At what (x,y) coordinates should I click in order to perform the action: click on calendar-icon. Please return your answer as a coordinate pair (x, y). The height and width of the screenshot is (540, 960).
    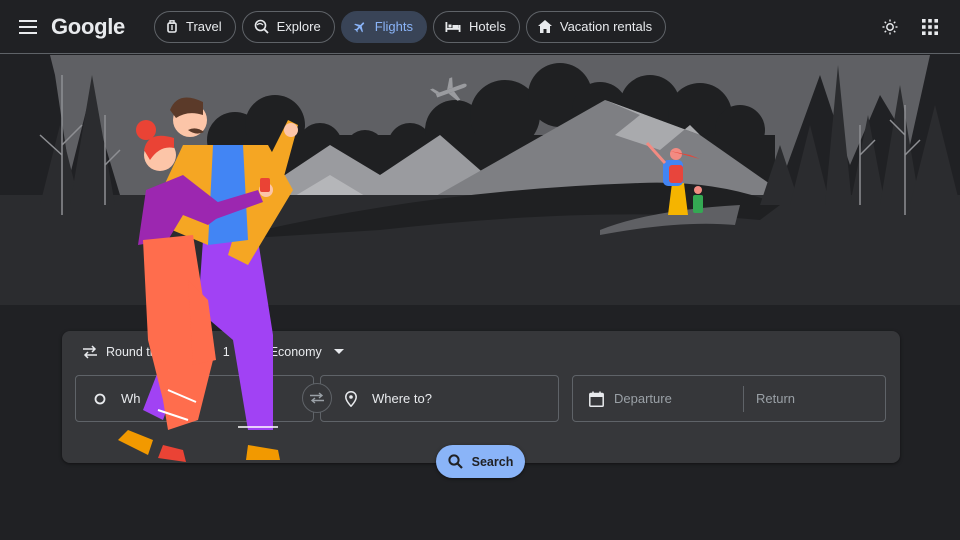
    Looking at the image, I should click on (596, 399).